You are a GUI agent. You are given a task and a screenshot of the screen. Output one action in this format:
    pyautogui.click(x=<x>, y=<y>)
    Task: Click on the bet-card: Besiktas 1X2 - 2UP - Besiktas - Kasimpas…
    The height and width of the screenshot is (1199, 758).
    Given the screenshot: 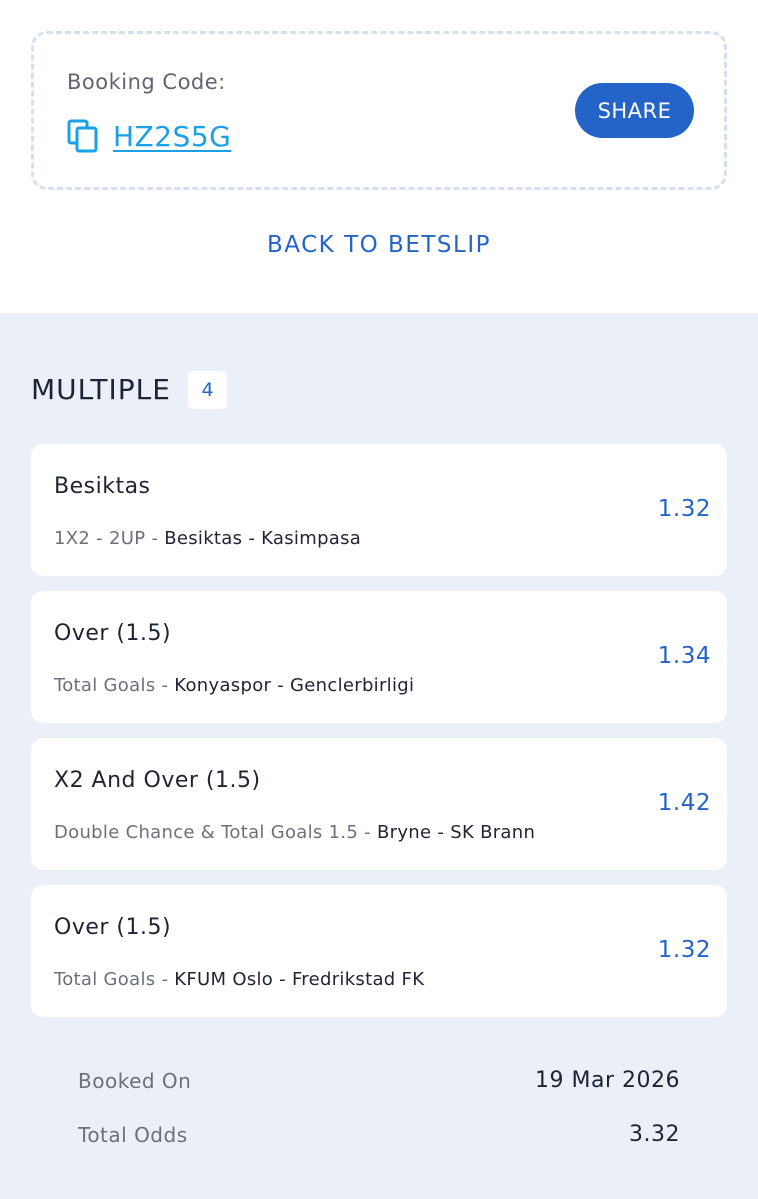 What is the action you would take?
    pyautogui.click(x=379, y=510)
    